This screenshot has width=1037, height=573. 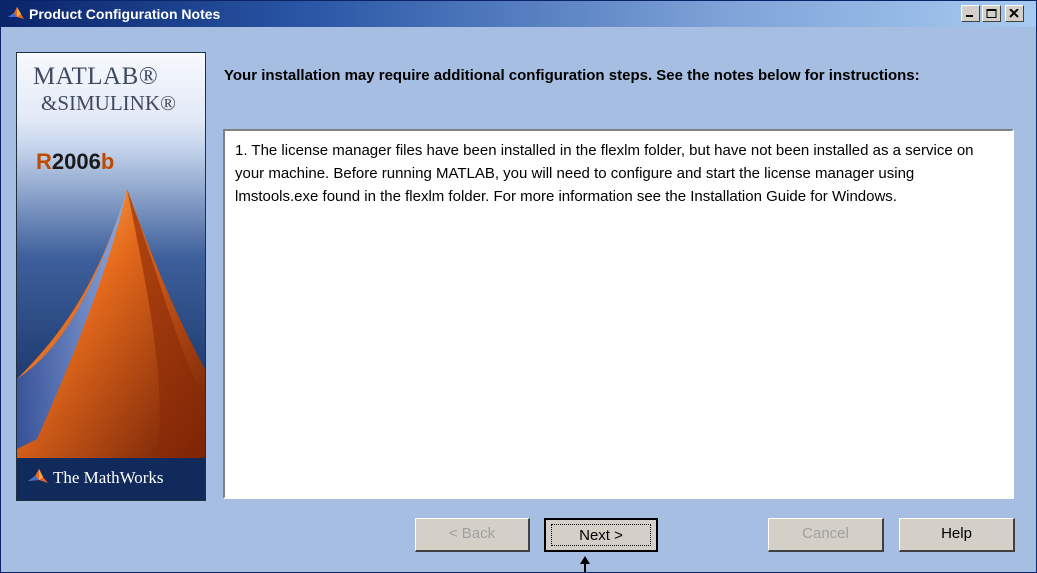 I want to click on branding-header: MATLAB® &SIMULINK®, so click(x=111, y=101).